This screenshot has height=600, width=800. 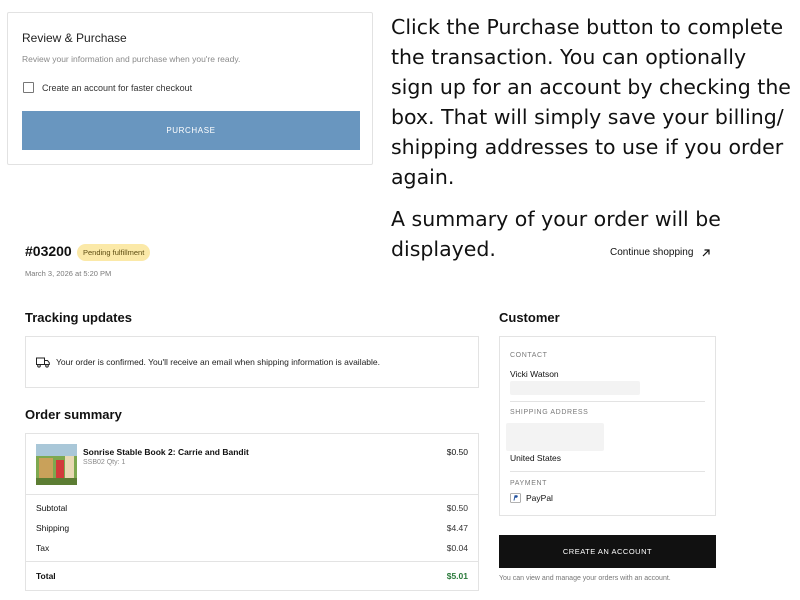 What do you see at coordinates (43, 548) in the screenshot?
I see `tax-label: Tax` at bounding box center [43, 548].